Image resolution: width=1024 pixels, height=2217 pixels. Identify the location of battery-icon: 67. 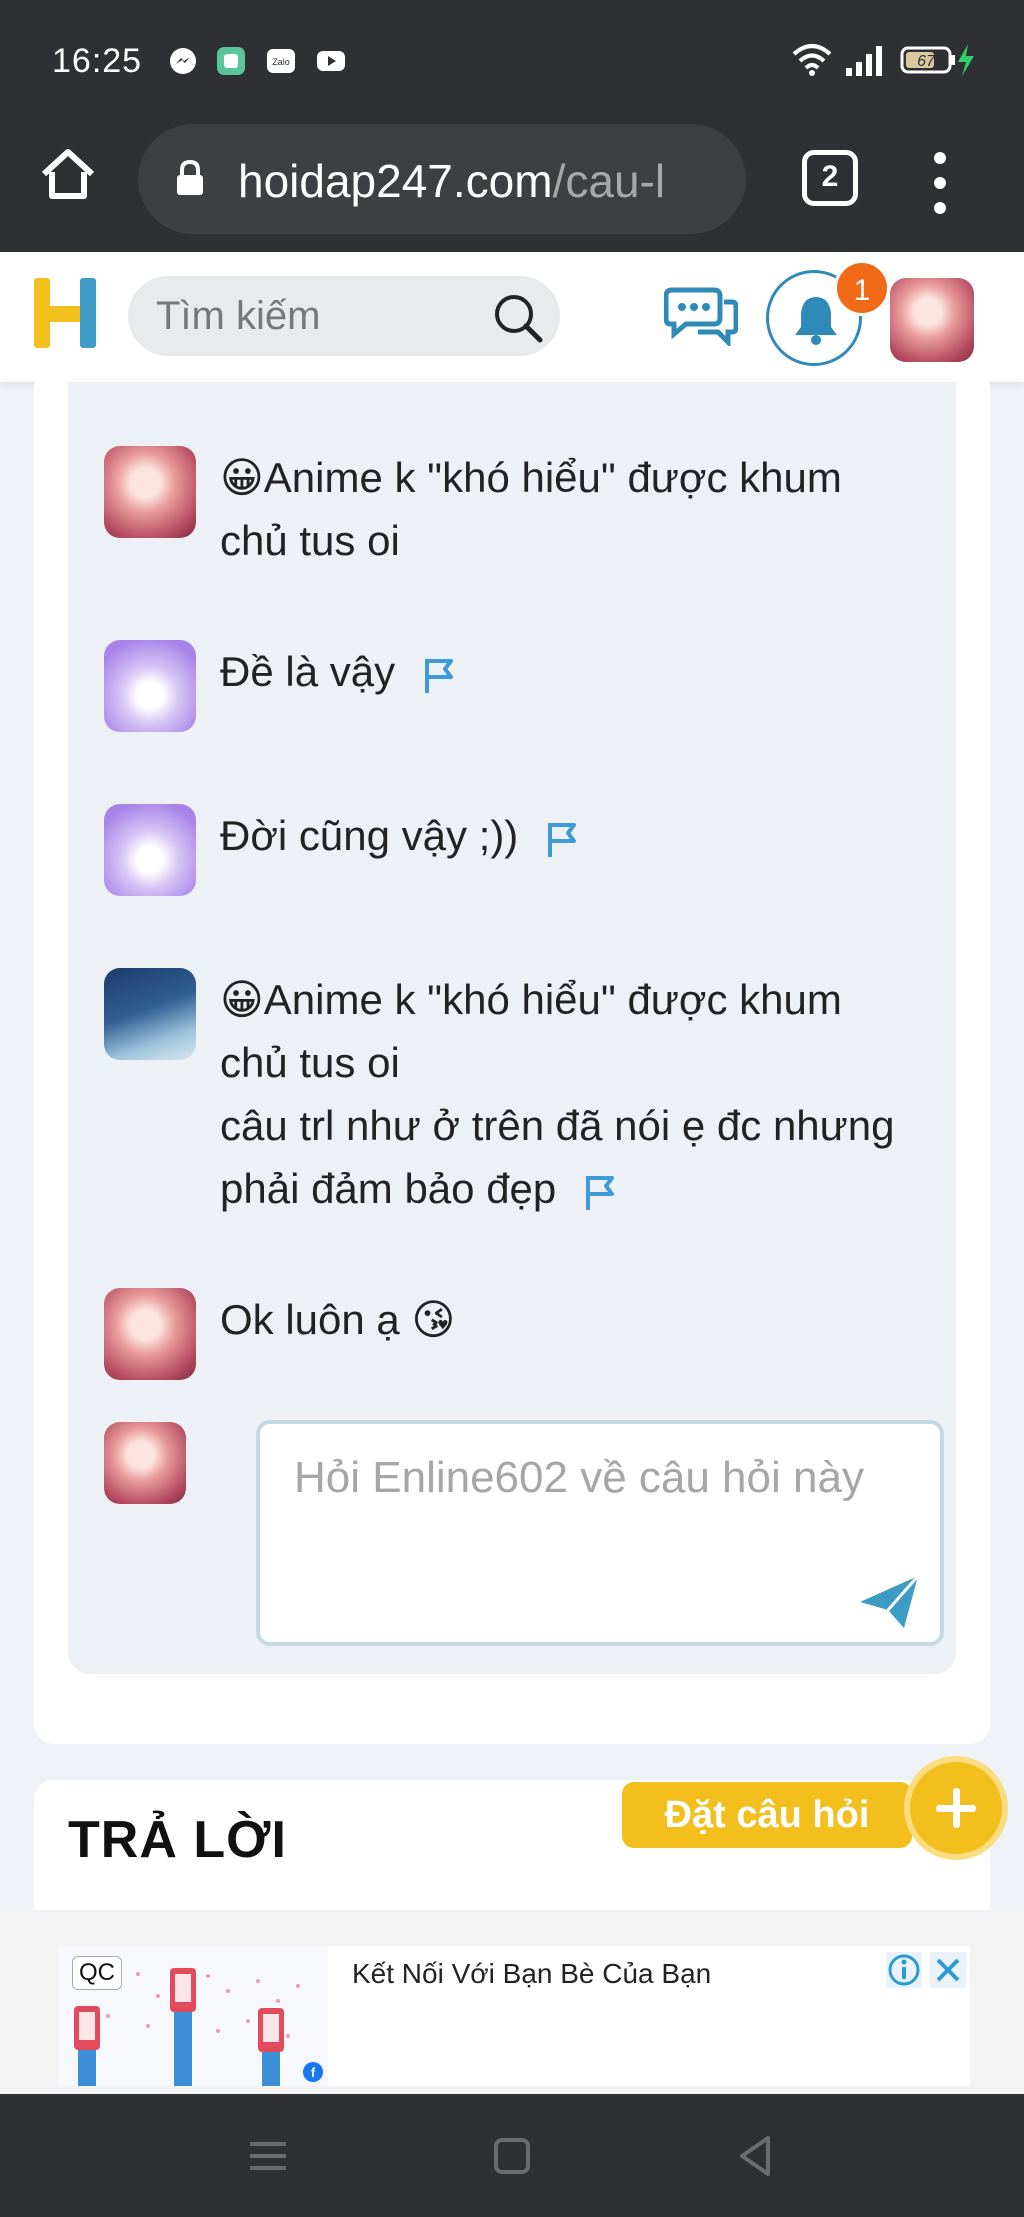
(937, 60).